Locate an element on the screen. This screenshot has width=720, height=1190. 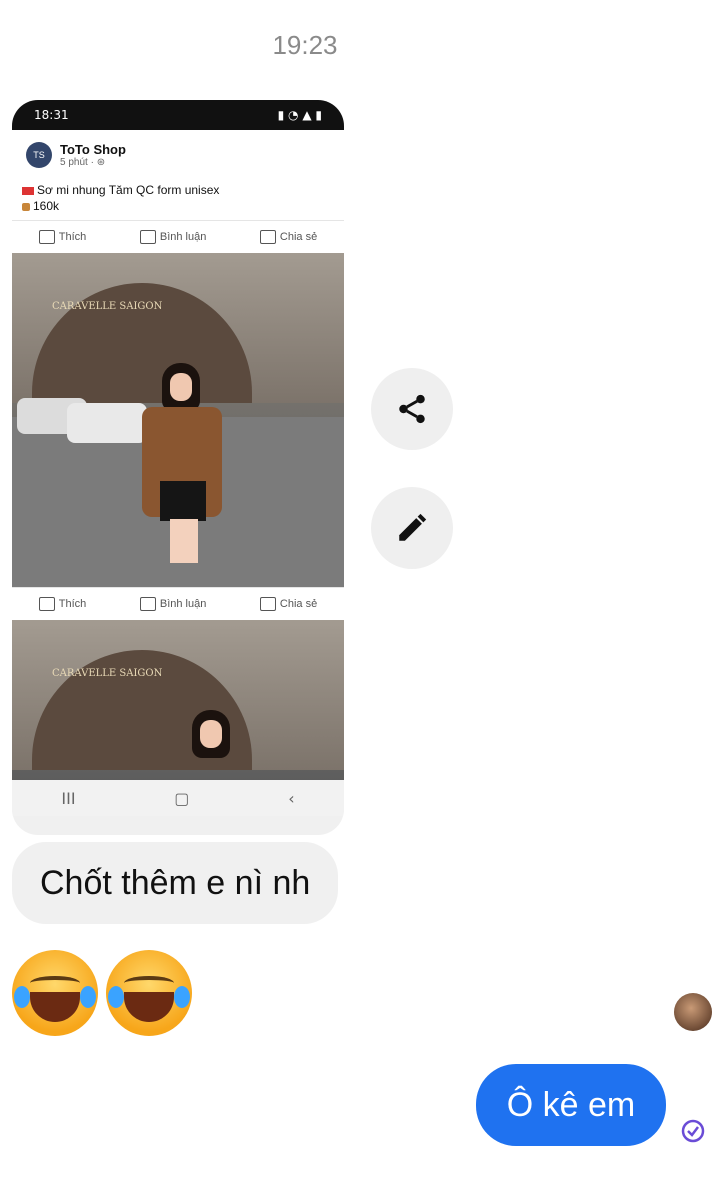
sent-check-icon is located at coordinates (693, 1131).